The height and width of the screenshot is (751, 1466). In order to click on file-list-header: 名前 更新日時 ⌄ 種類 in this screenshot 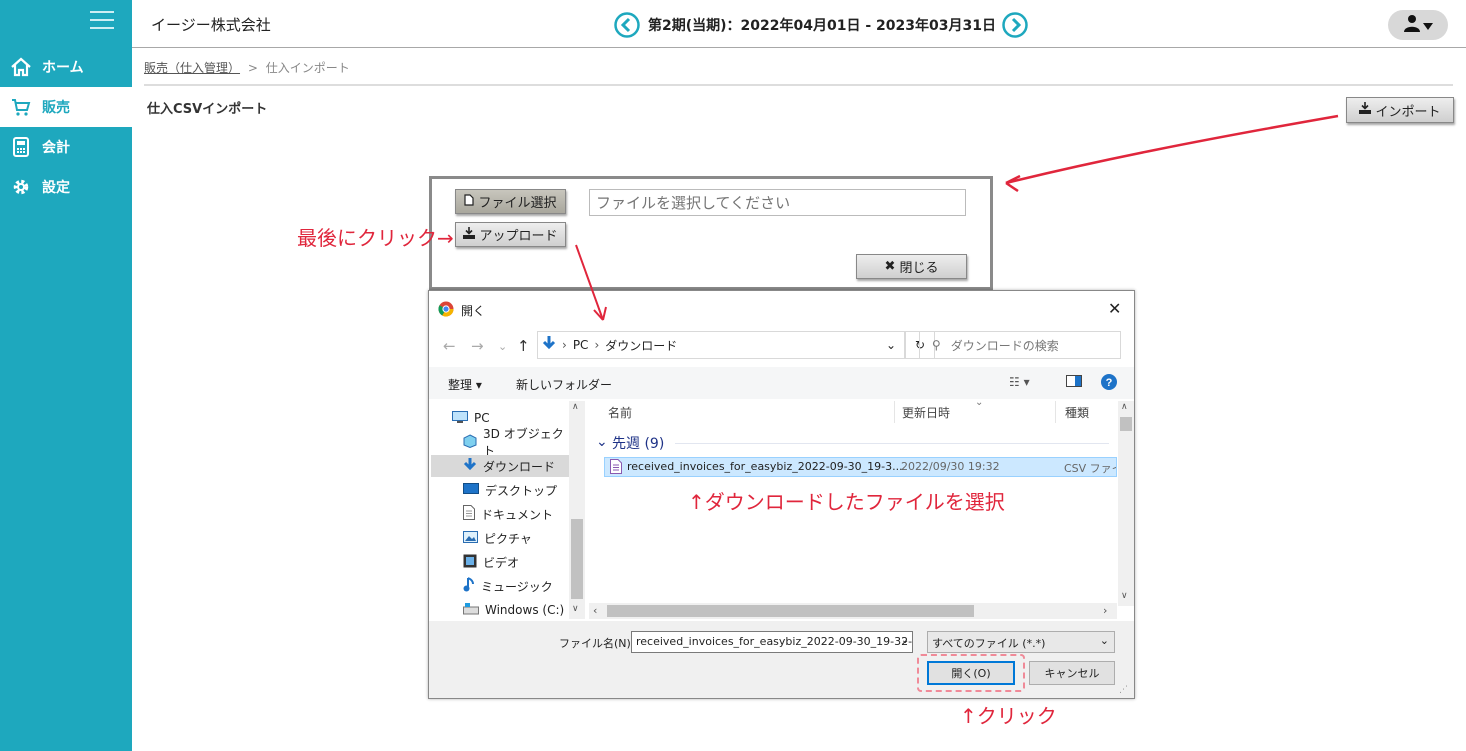, I will do `click(867, 411)`.